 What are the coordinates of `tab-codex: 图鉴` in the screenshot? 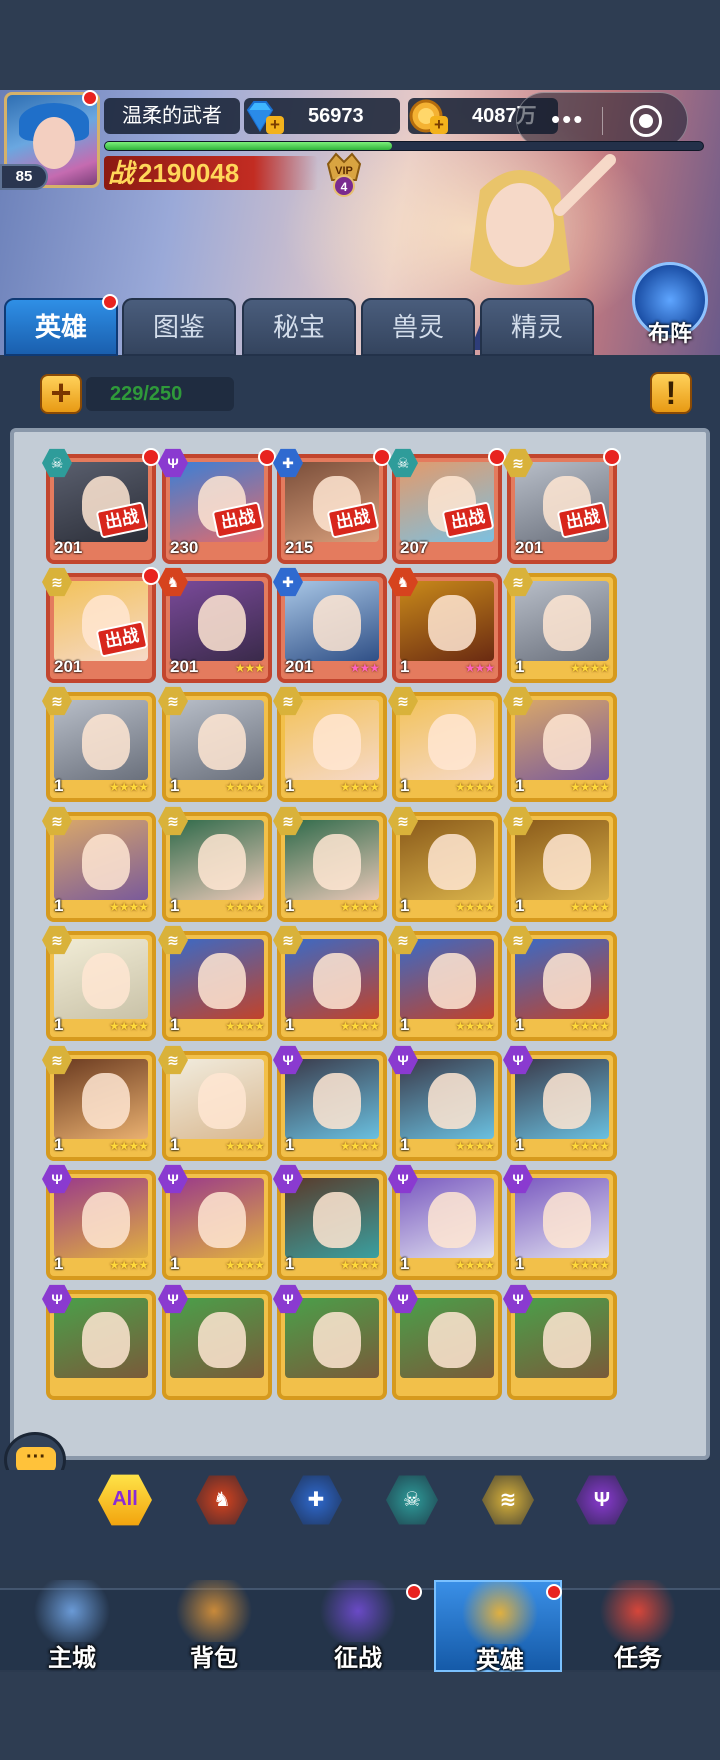 It's located at (179, 327).